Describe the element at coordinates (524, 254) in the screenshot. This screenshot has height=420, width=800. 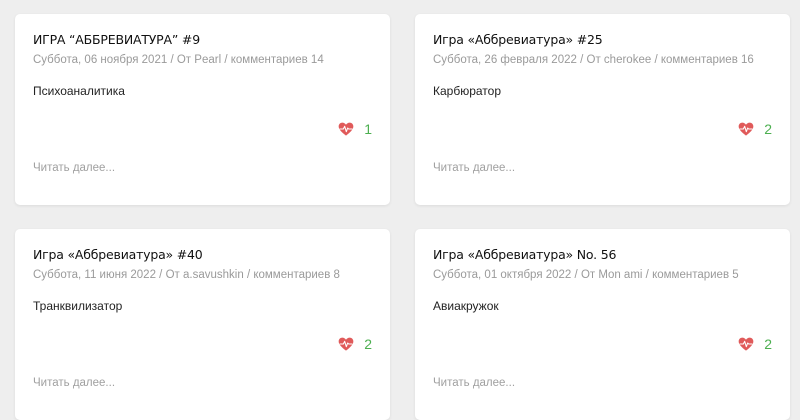
I see `post-title: Игра «Аббревиатура» No. 56` at that location.